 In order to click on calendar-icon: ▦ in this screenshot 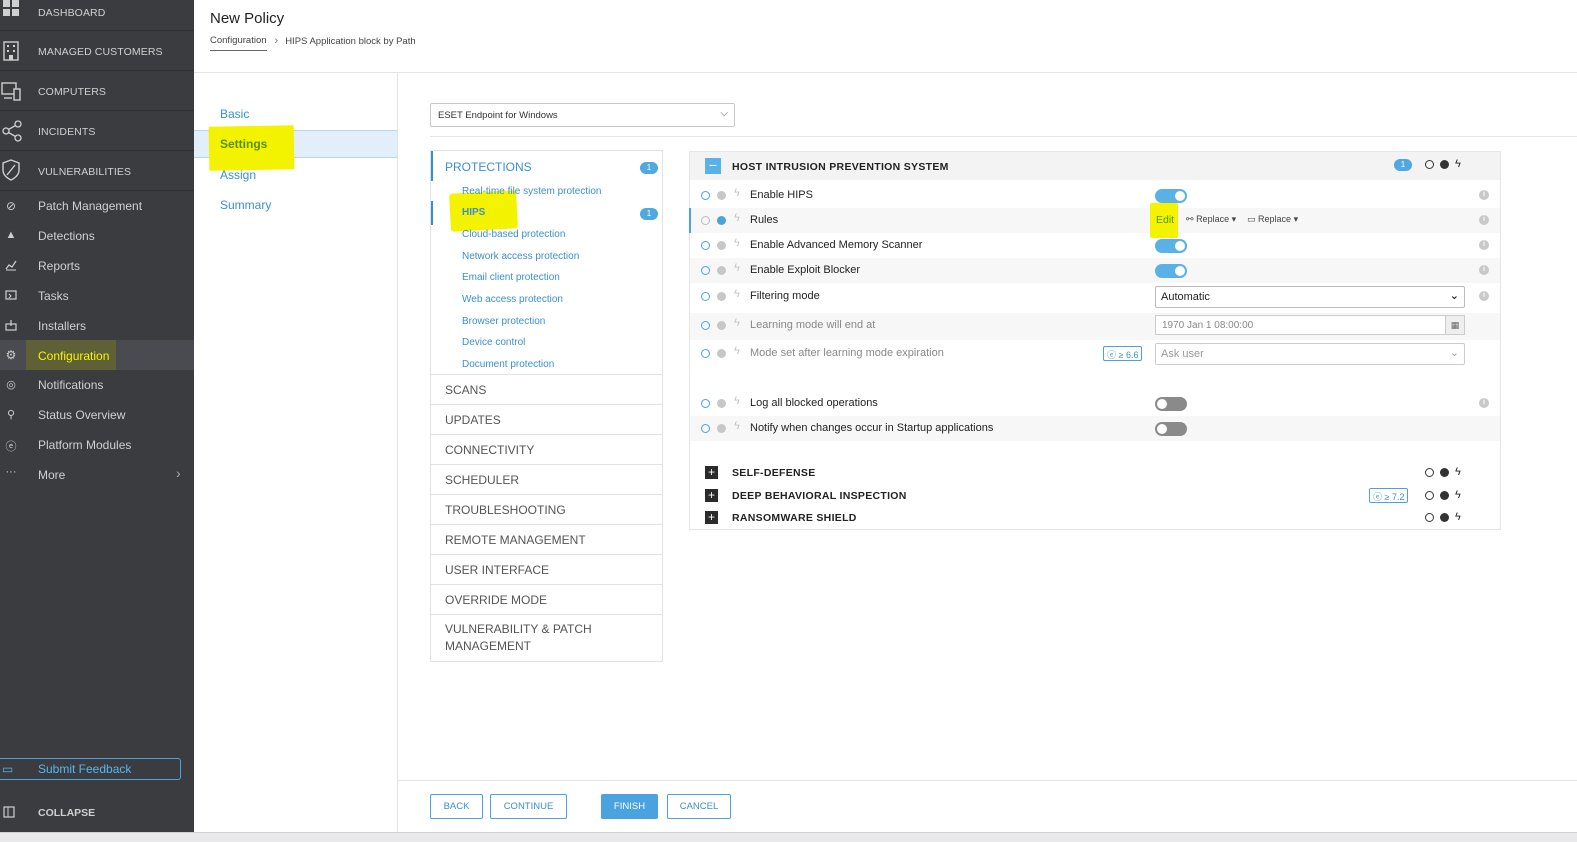, I will do `click(1454, 325)`.